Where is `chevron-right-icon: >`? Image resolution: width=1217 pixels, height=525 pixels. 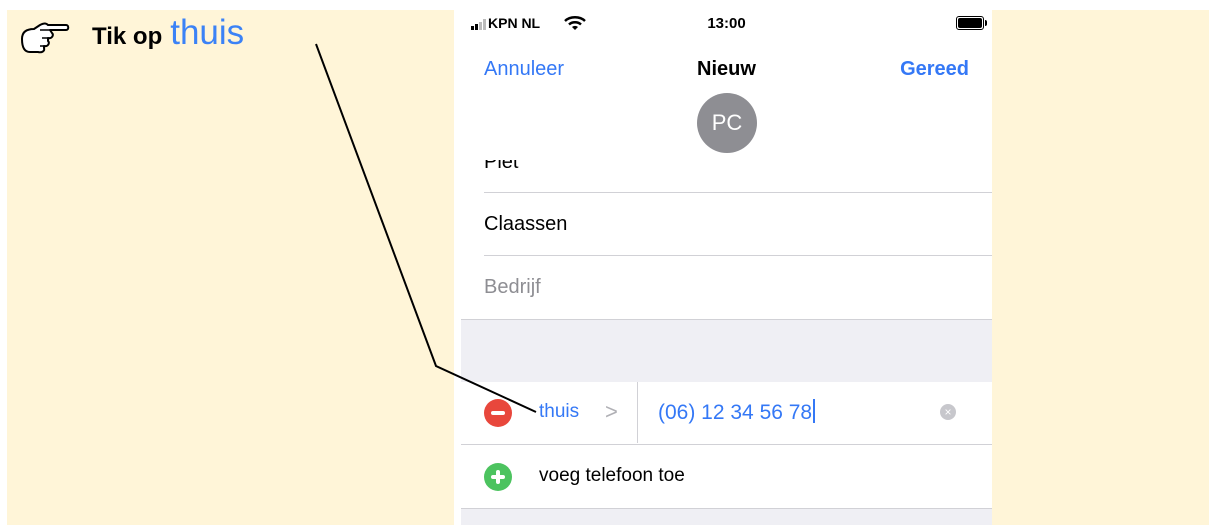 chevron-right-icon: > is located at coordinates (611, 411).